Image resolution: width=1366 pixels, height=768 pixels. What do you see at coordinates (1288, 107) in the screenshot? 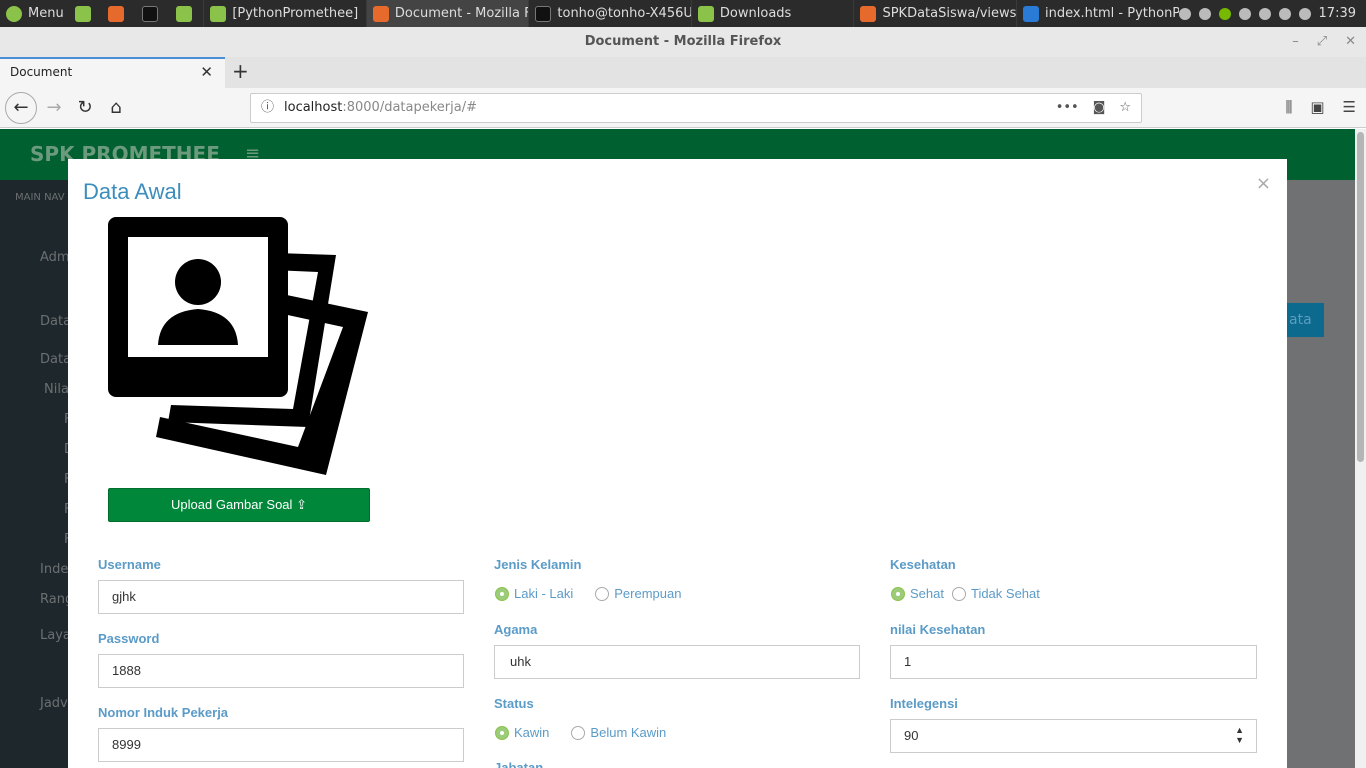
I see `library-icon: ⫼` at bounding box center [1288, 107].